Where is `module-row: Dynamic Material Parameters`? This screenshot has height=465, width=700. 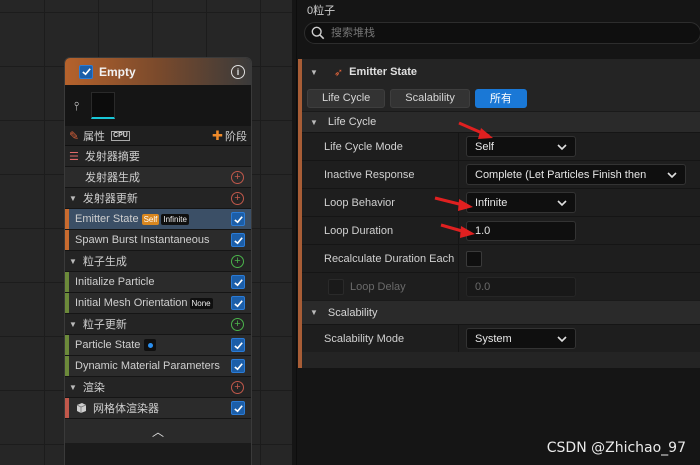 module-row: Dynamic Material Parameters is located at coordinates (158, 366).